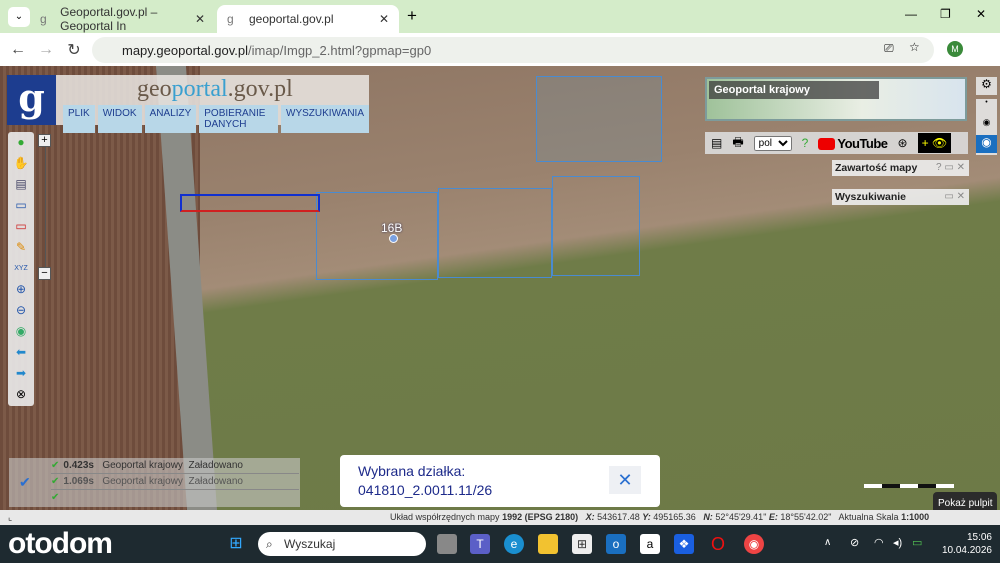  What do you see at coordinates (31, 100) in the screenshot?
I see `geoportal-logo: g` at bounding box center [31, 100].